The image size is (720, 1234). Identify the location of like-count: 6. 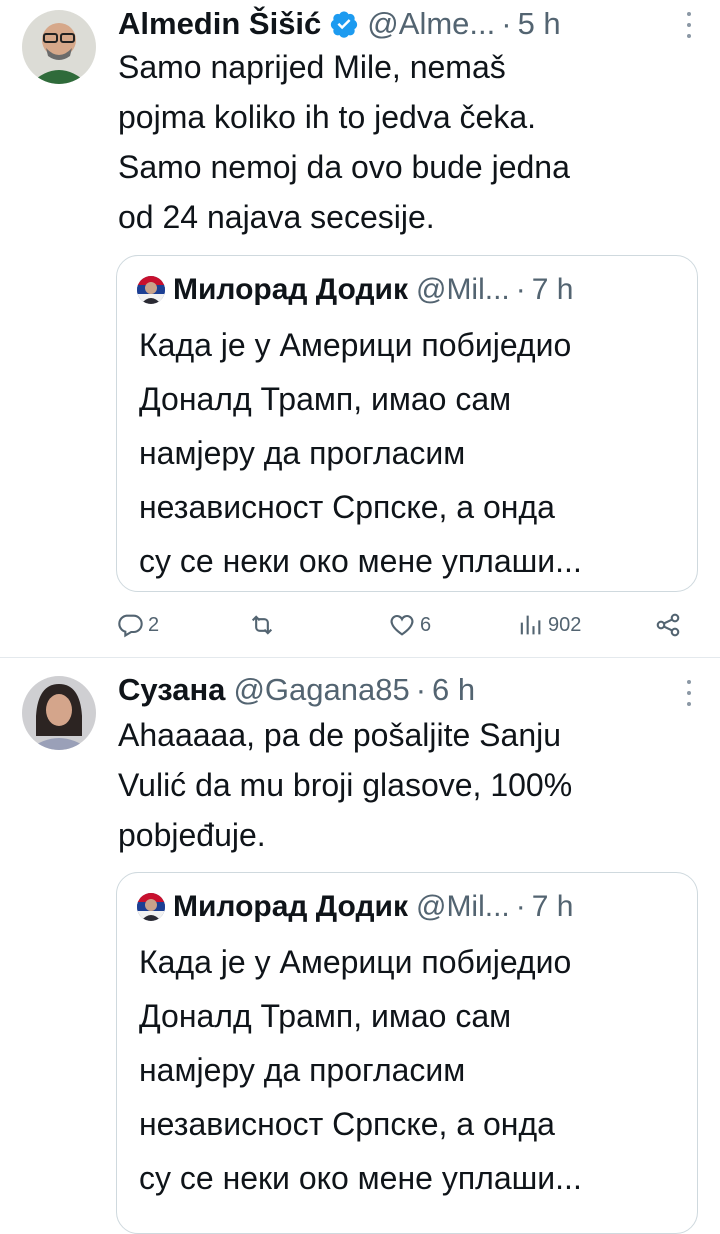
(426, 624).